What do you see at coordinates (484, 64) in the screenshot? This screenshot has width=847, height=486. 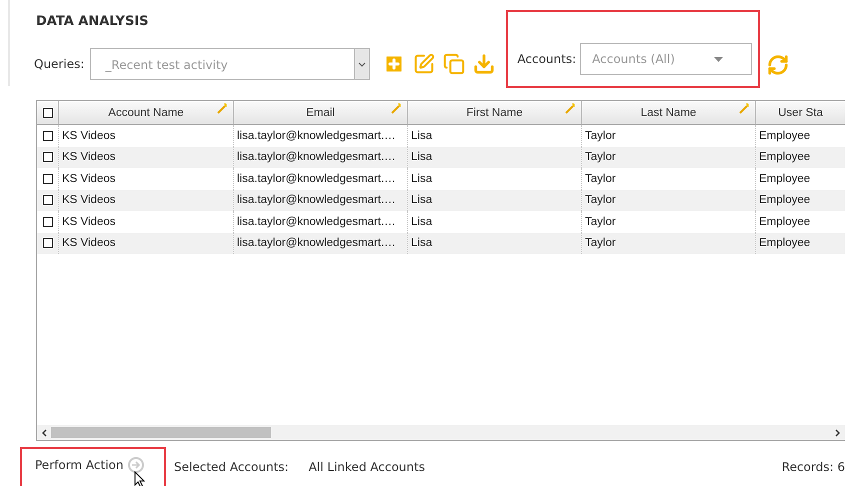 I see `download-button` at bounding box center [484, 64].